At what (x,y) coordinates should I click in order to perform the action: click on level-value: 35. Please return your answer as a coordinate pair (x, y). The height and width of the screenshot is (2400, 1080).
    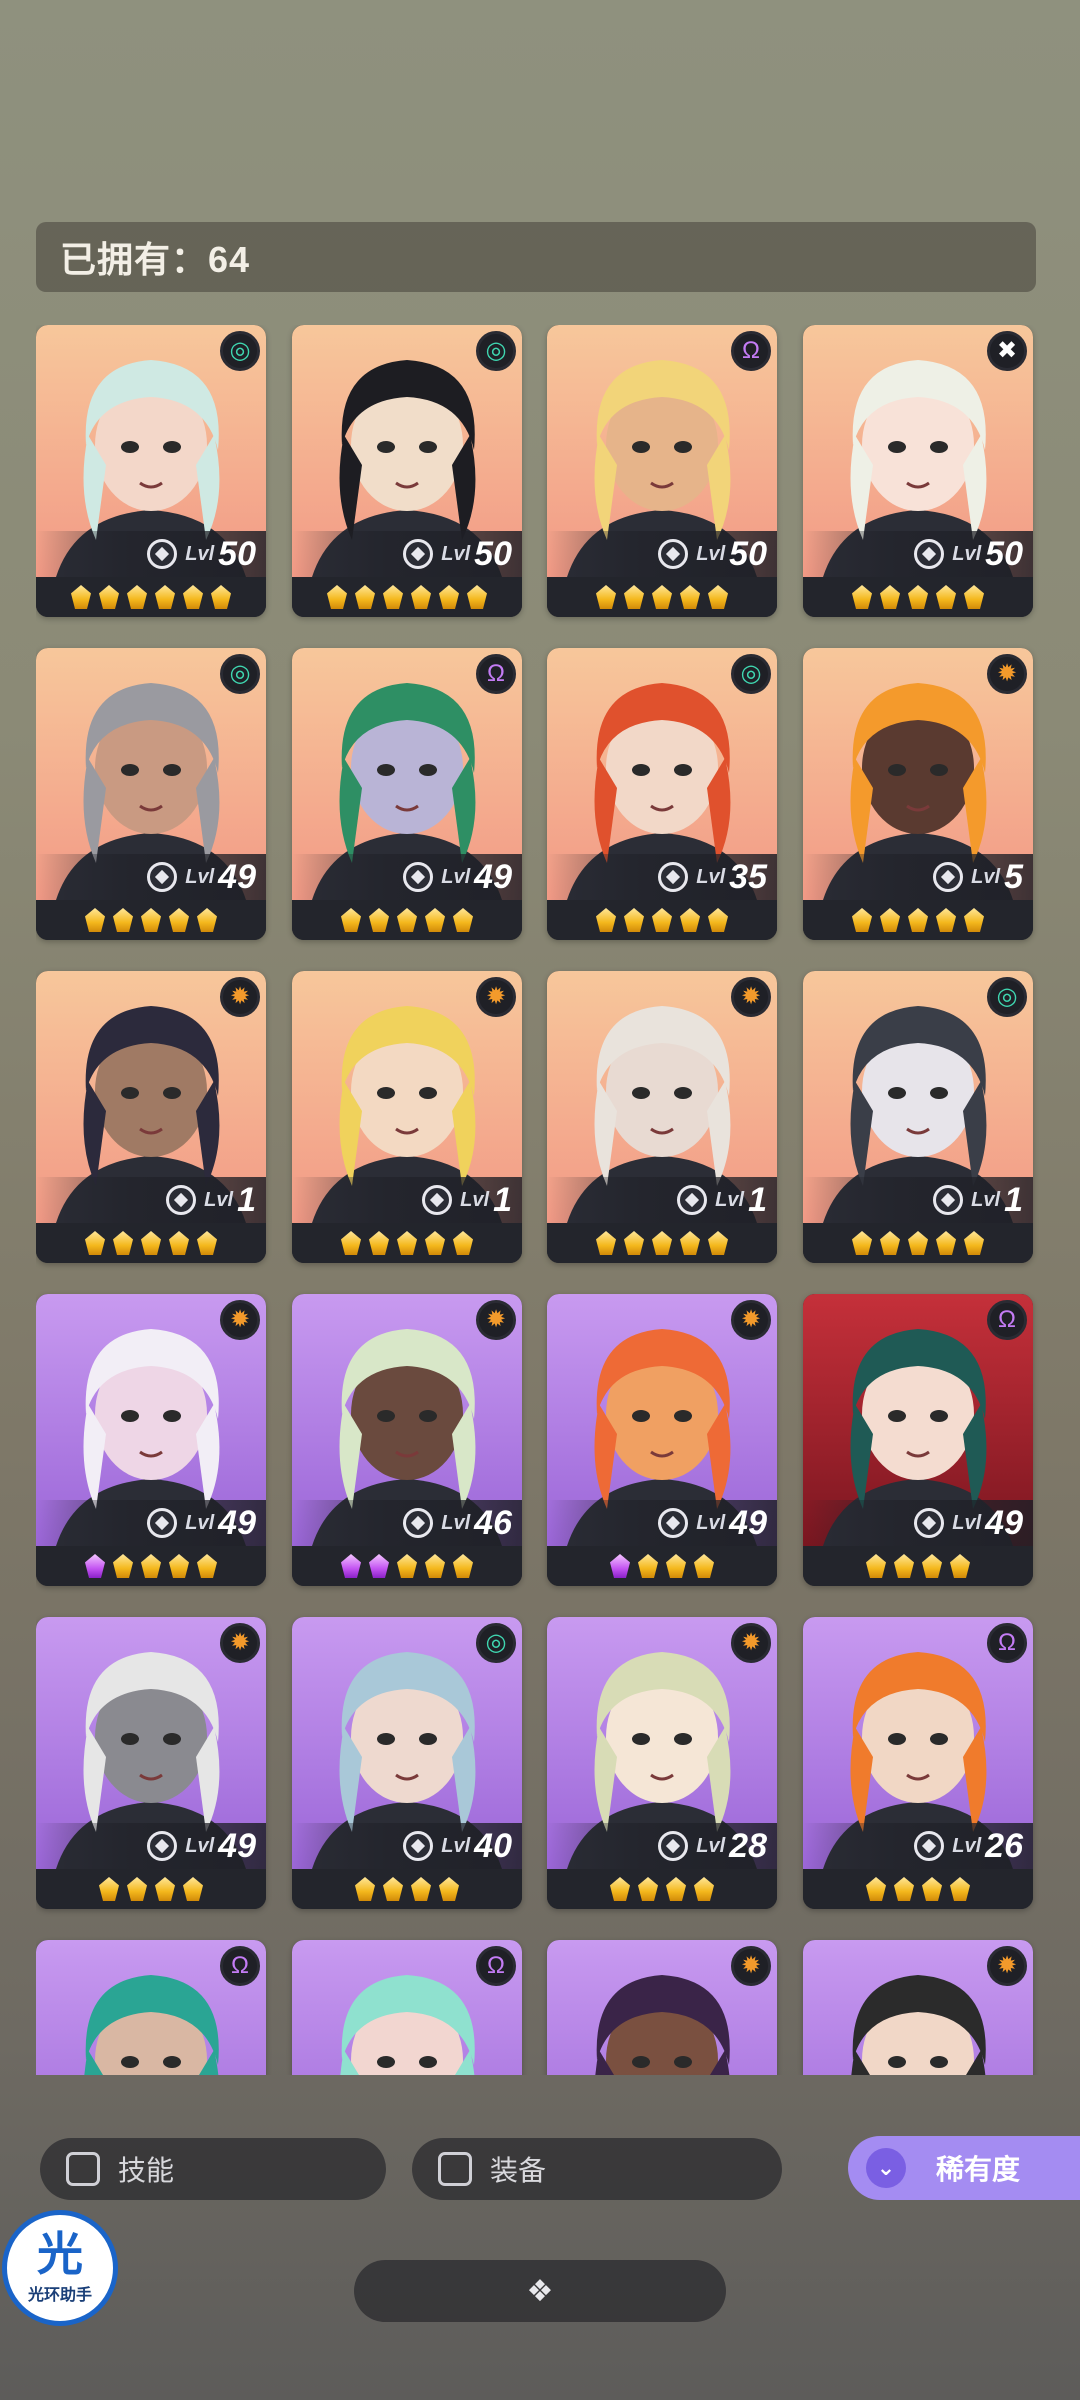
    Looking at the image, I should click on (748, 876).